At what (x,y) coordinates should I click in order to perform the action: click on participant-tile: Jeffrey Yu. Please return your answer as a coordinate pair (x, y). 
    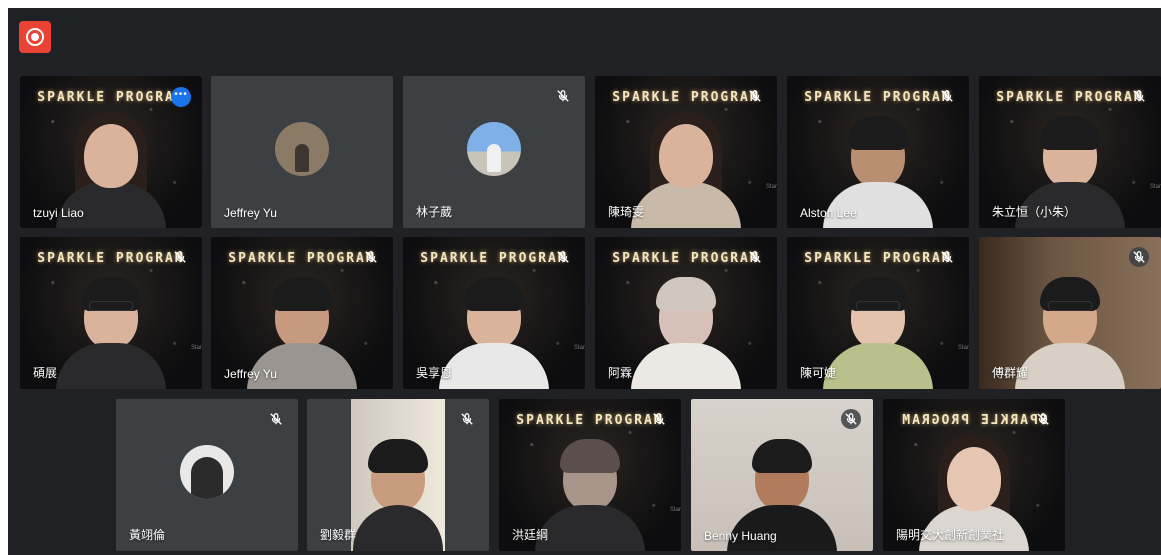
    Looking at the image, I should click on (302, 152).